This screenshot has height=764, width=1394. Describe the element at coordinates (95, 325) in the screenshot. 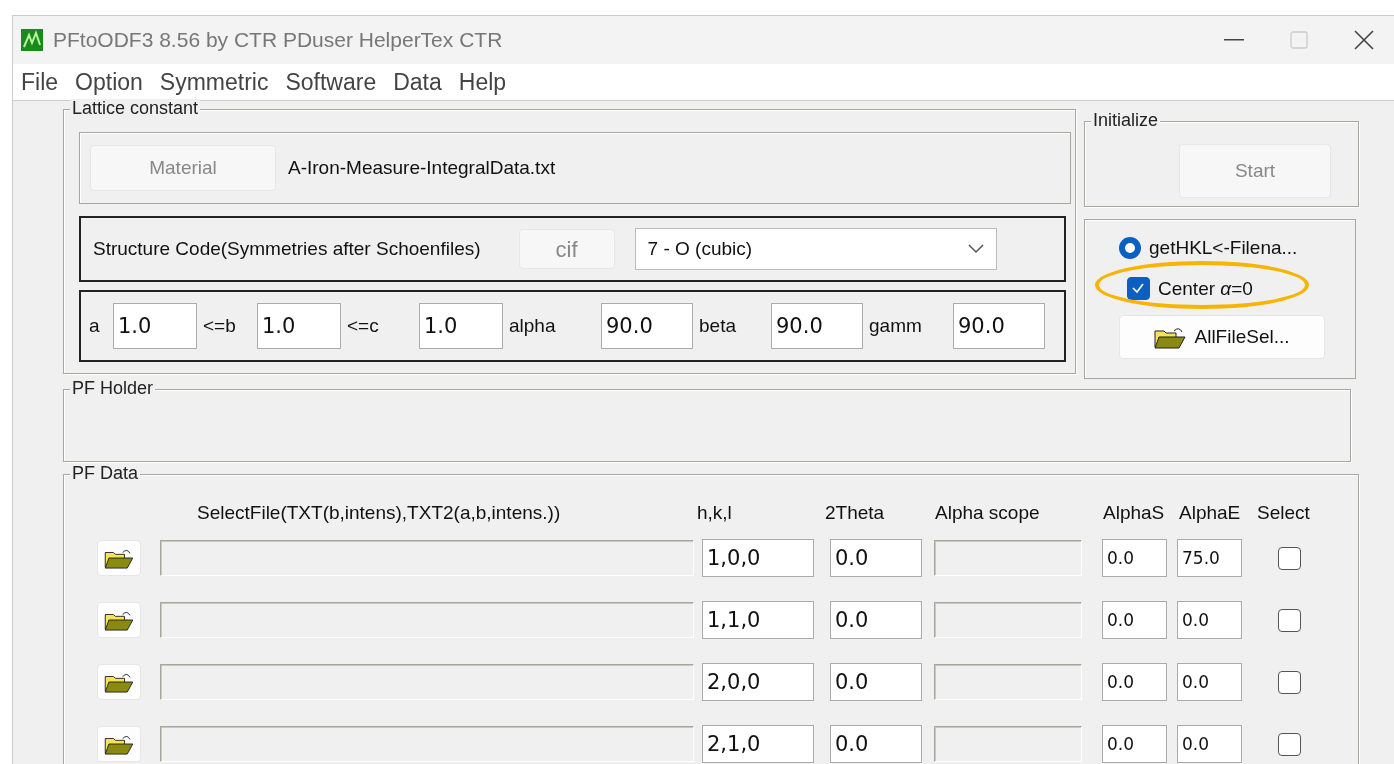

I see `param-label: a` at that location.